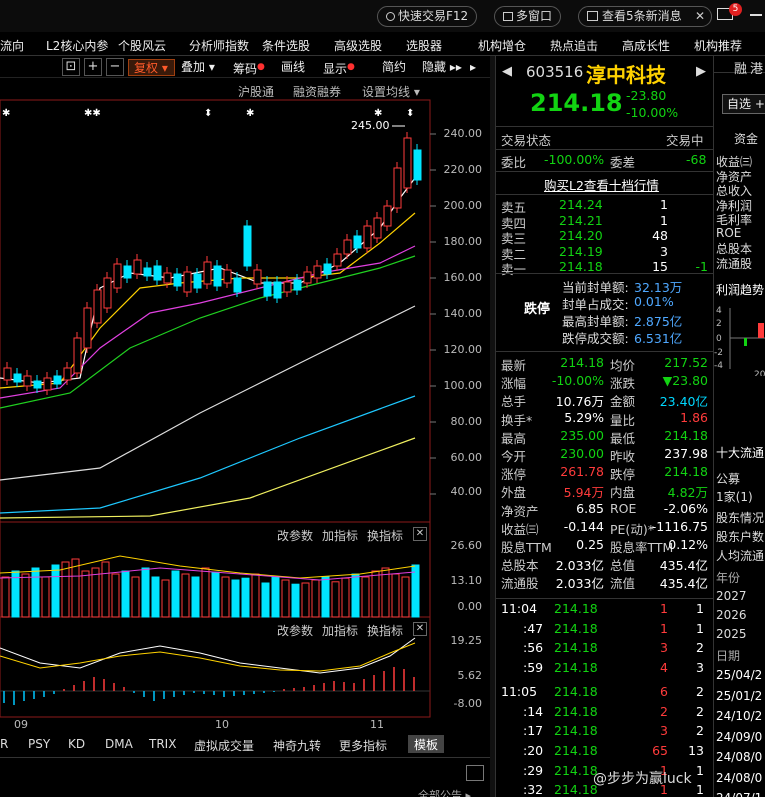 This screenshot has width=765, height=797. What do you see at coordinates (756, 15) in the screenshot?
I see `minimize-icon` at bounding box center [756, 15].